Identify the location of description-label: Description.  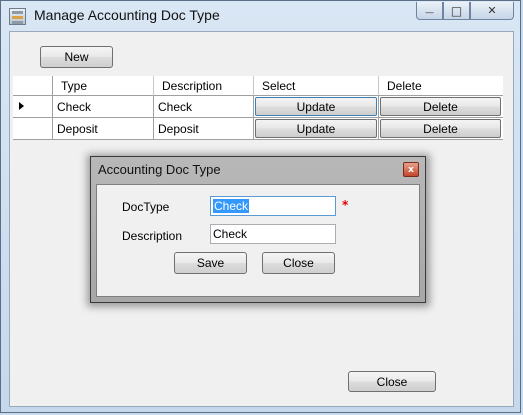
(152, 236).